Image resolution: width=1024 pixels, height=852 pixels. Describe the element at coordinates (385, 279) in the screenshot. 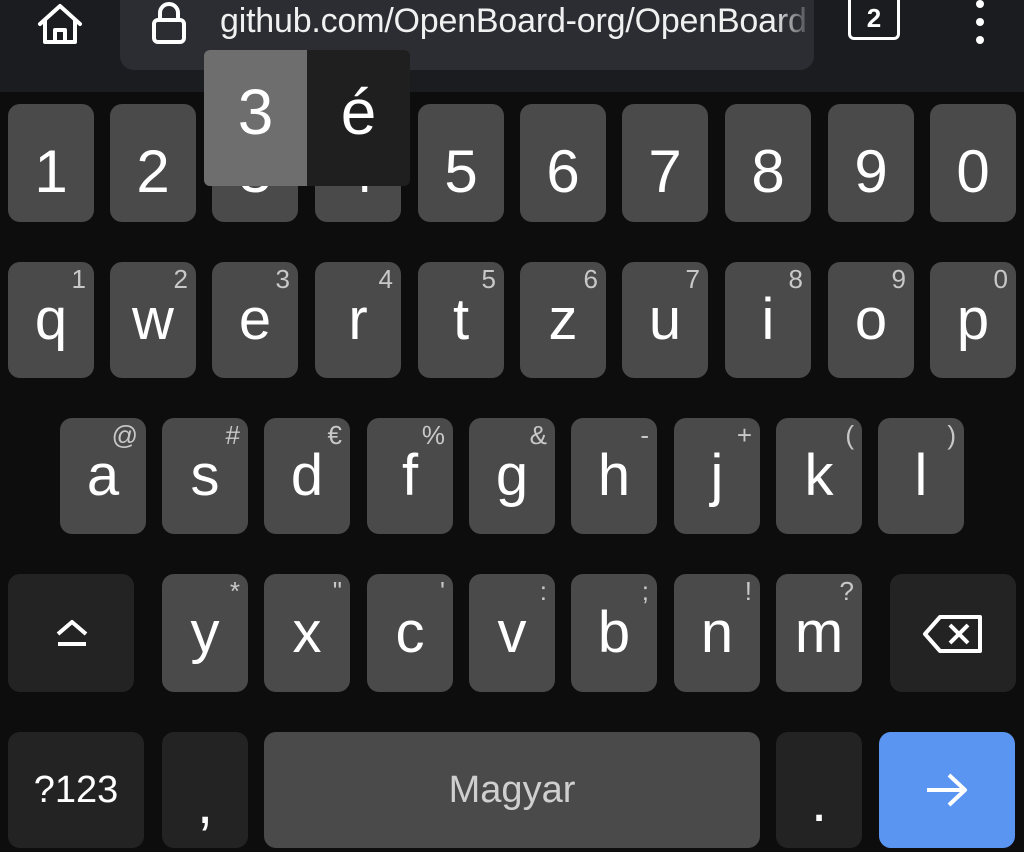

I see `key-hint: 4` at that location.